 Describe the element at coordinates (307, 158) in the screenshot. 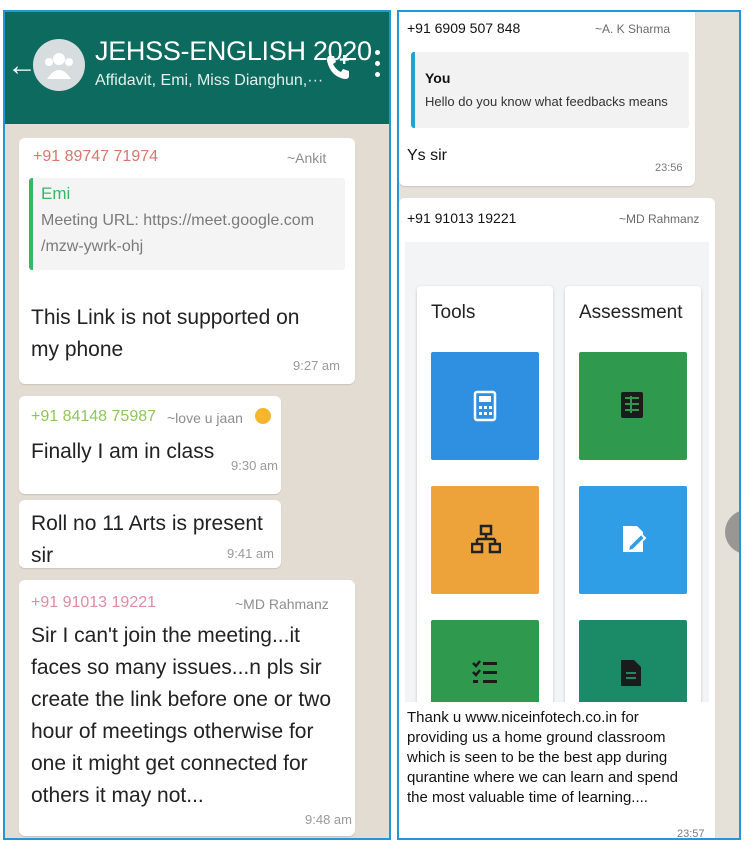

I see `sender-alias: ~Ankit` at that location.